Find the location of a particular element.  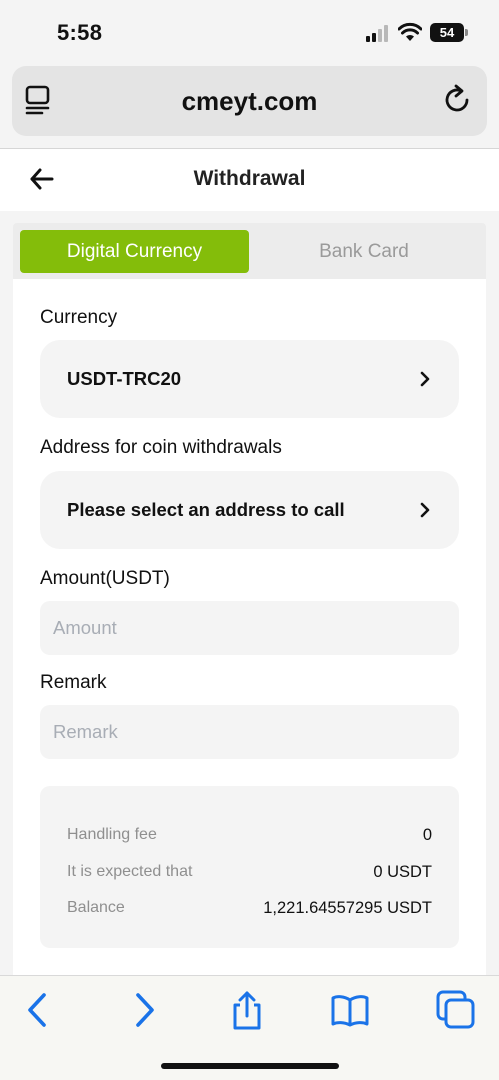

address-select: Please select an address to call is located at coordinates (249, 510).